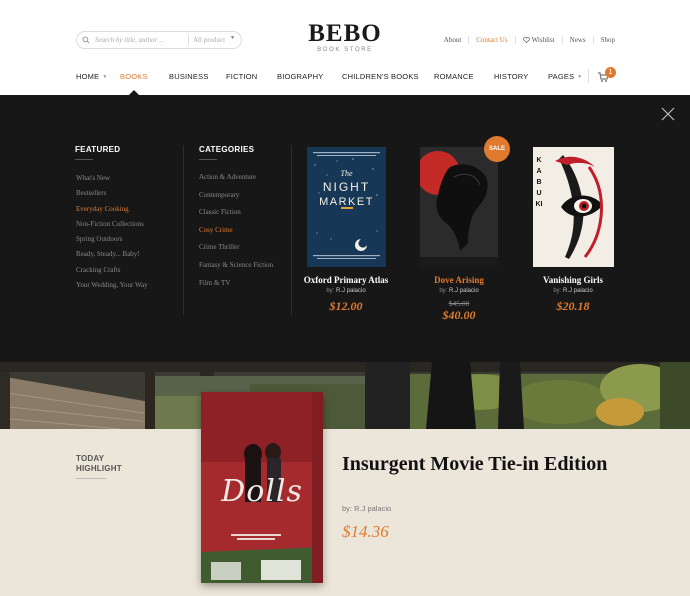 This screenshot has width=690, height=596. What do you see at coordinates (491, 40) in the screenshot?
I see `link-contact-us: Contact Us` at bounding box center [491, 40].